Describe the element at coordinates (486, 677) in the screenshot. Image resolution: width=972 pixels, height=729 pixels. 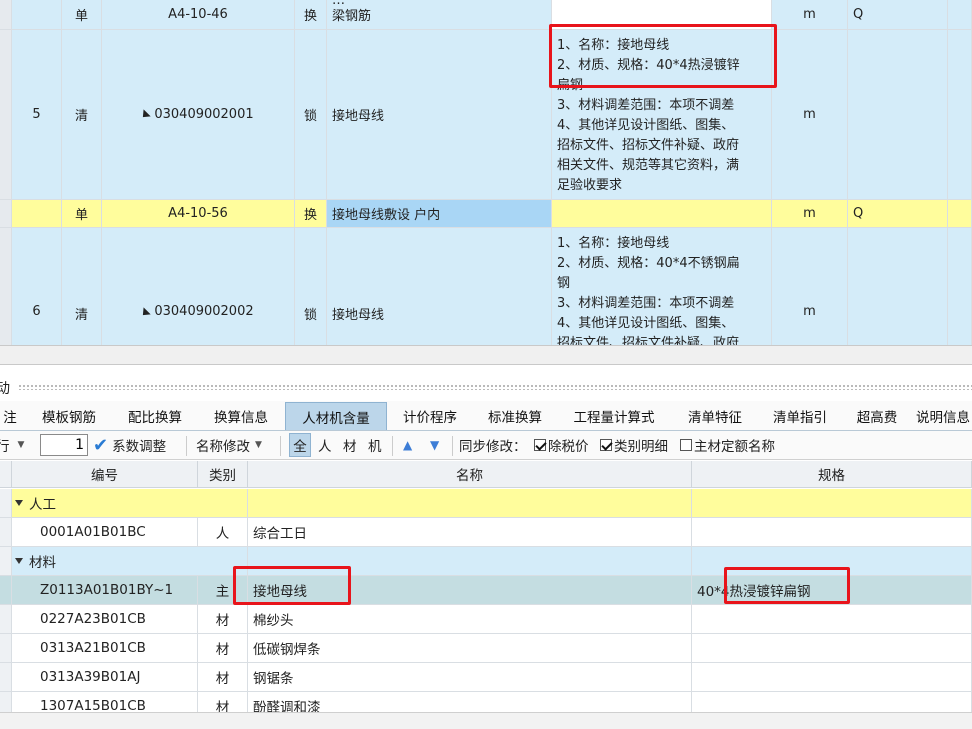
I see `table-row: 0313A39B01AJ 材 钢锯条` at that location.